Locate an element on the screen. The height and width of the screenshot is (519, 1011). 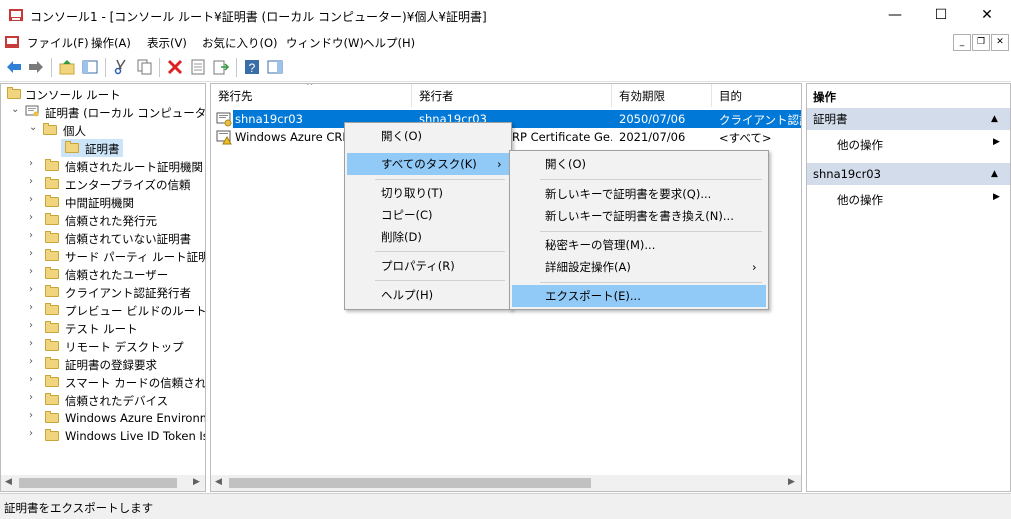
menu-action: 操作(A) is located at coordinates (111, 43).